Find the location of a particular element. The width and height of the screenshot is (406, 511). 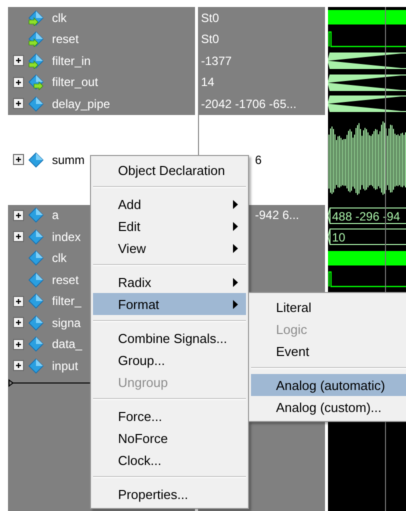

bus-value: 10 is located at coordinates (339, 237).